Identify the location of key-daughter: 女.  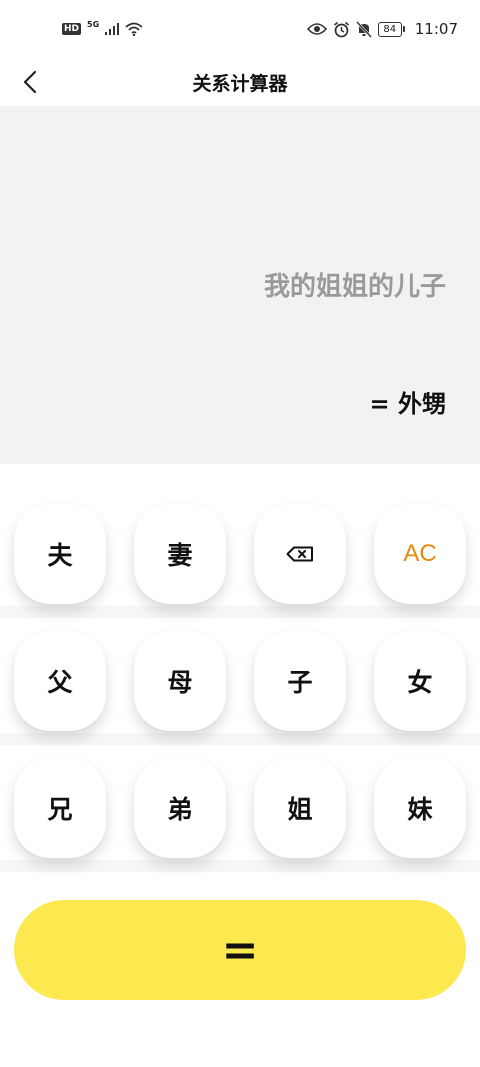
(420, 681).